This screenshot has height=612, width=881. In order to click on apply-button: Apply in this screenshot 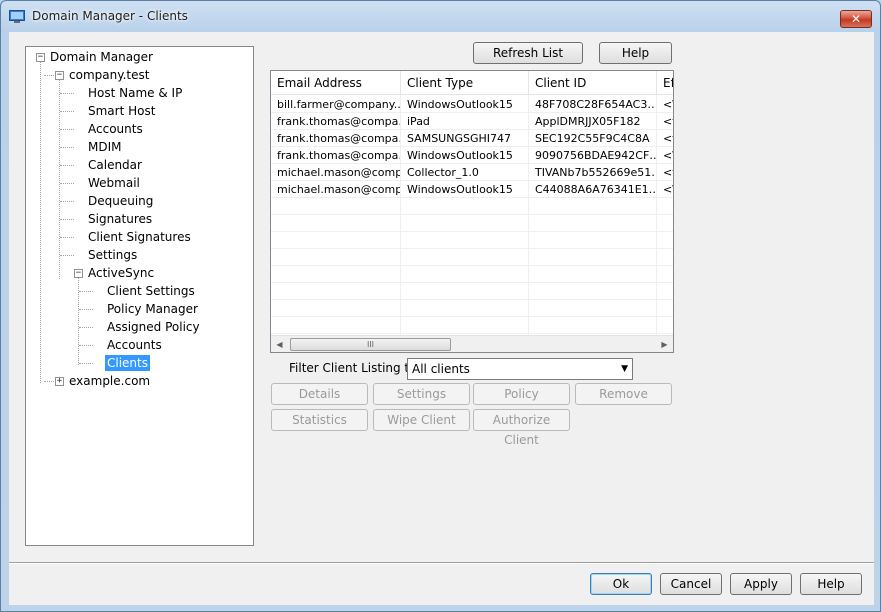, I will do `click(761, 584)`.